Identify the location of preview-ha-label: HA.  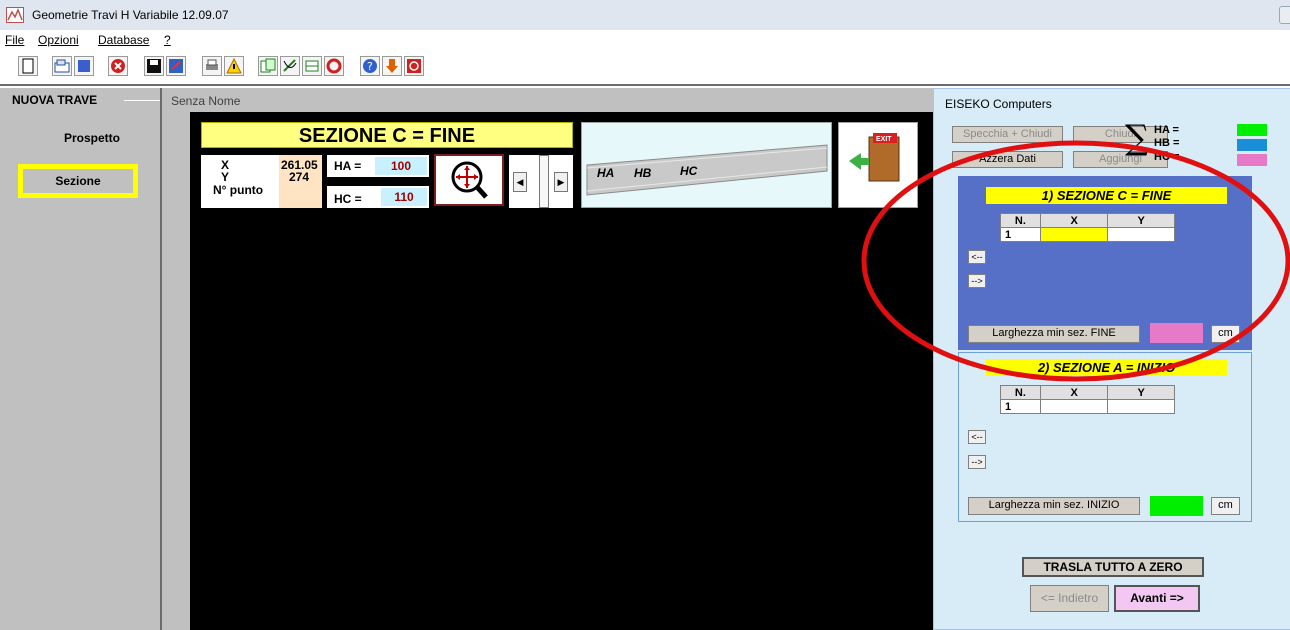
(605, 173).